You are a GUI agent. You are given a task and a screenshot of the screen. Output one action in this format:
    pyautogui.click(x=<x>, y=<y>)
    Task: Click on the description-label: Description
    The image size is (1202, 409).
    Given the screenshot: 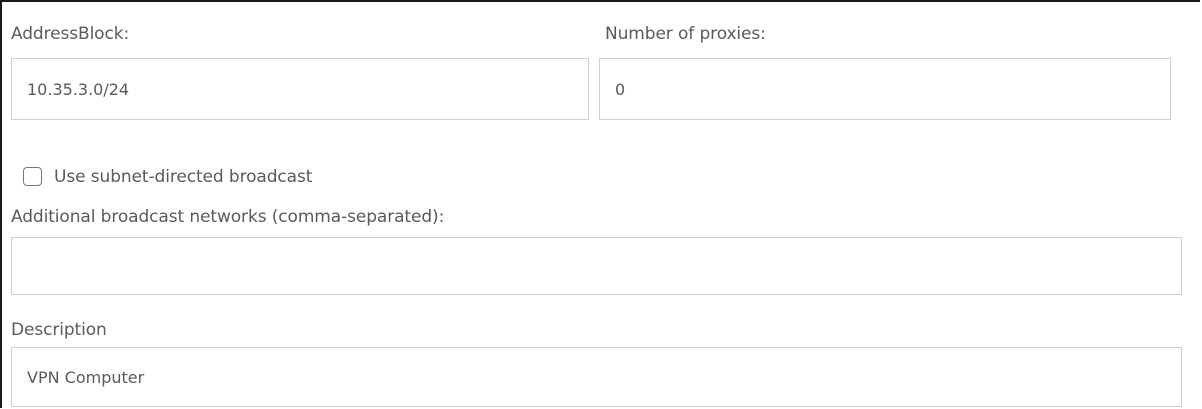 What is the action you would take?
    pyautogui.click(x=59, y=330)
    